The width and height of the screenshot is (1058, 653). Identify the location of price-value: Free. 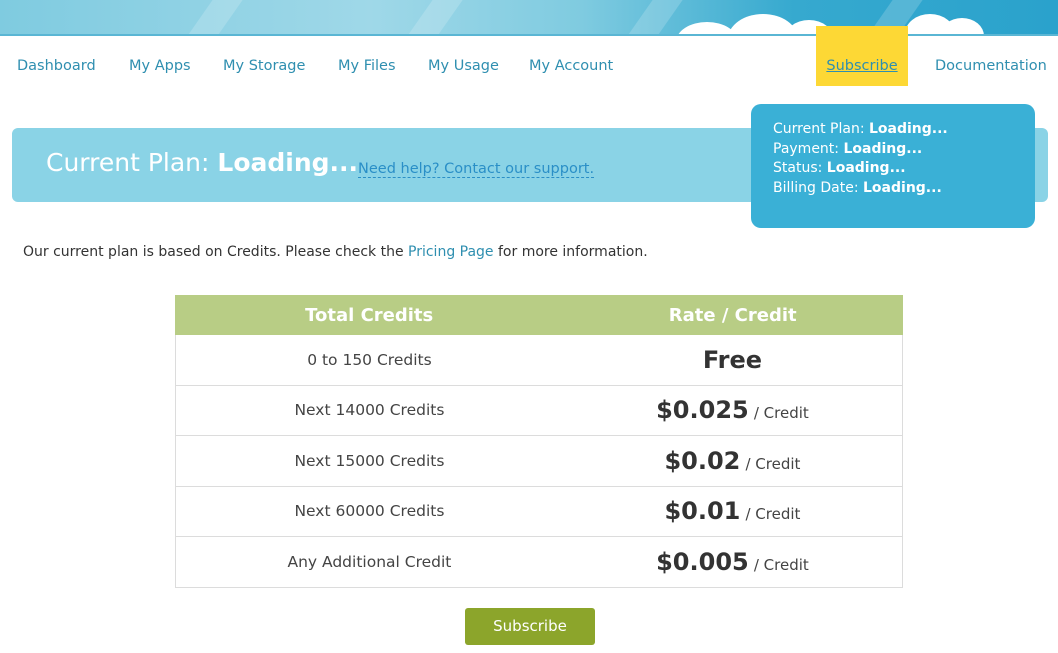
(732, 359).